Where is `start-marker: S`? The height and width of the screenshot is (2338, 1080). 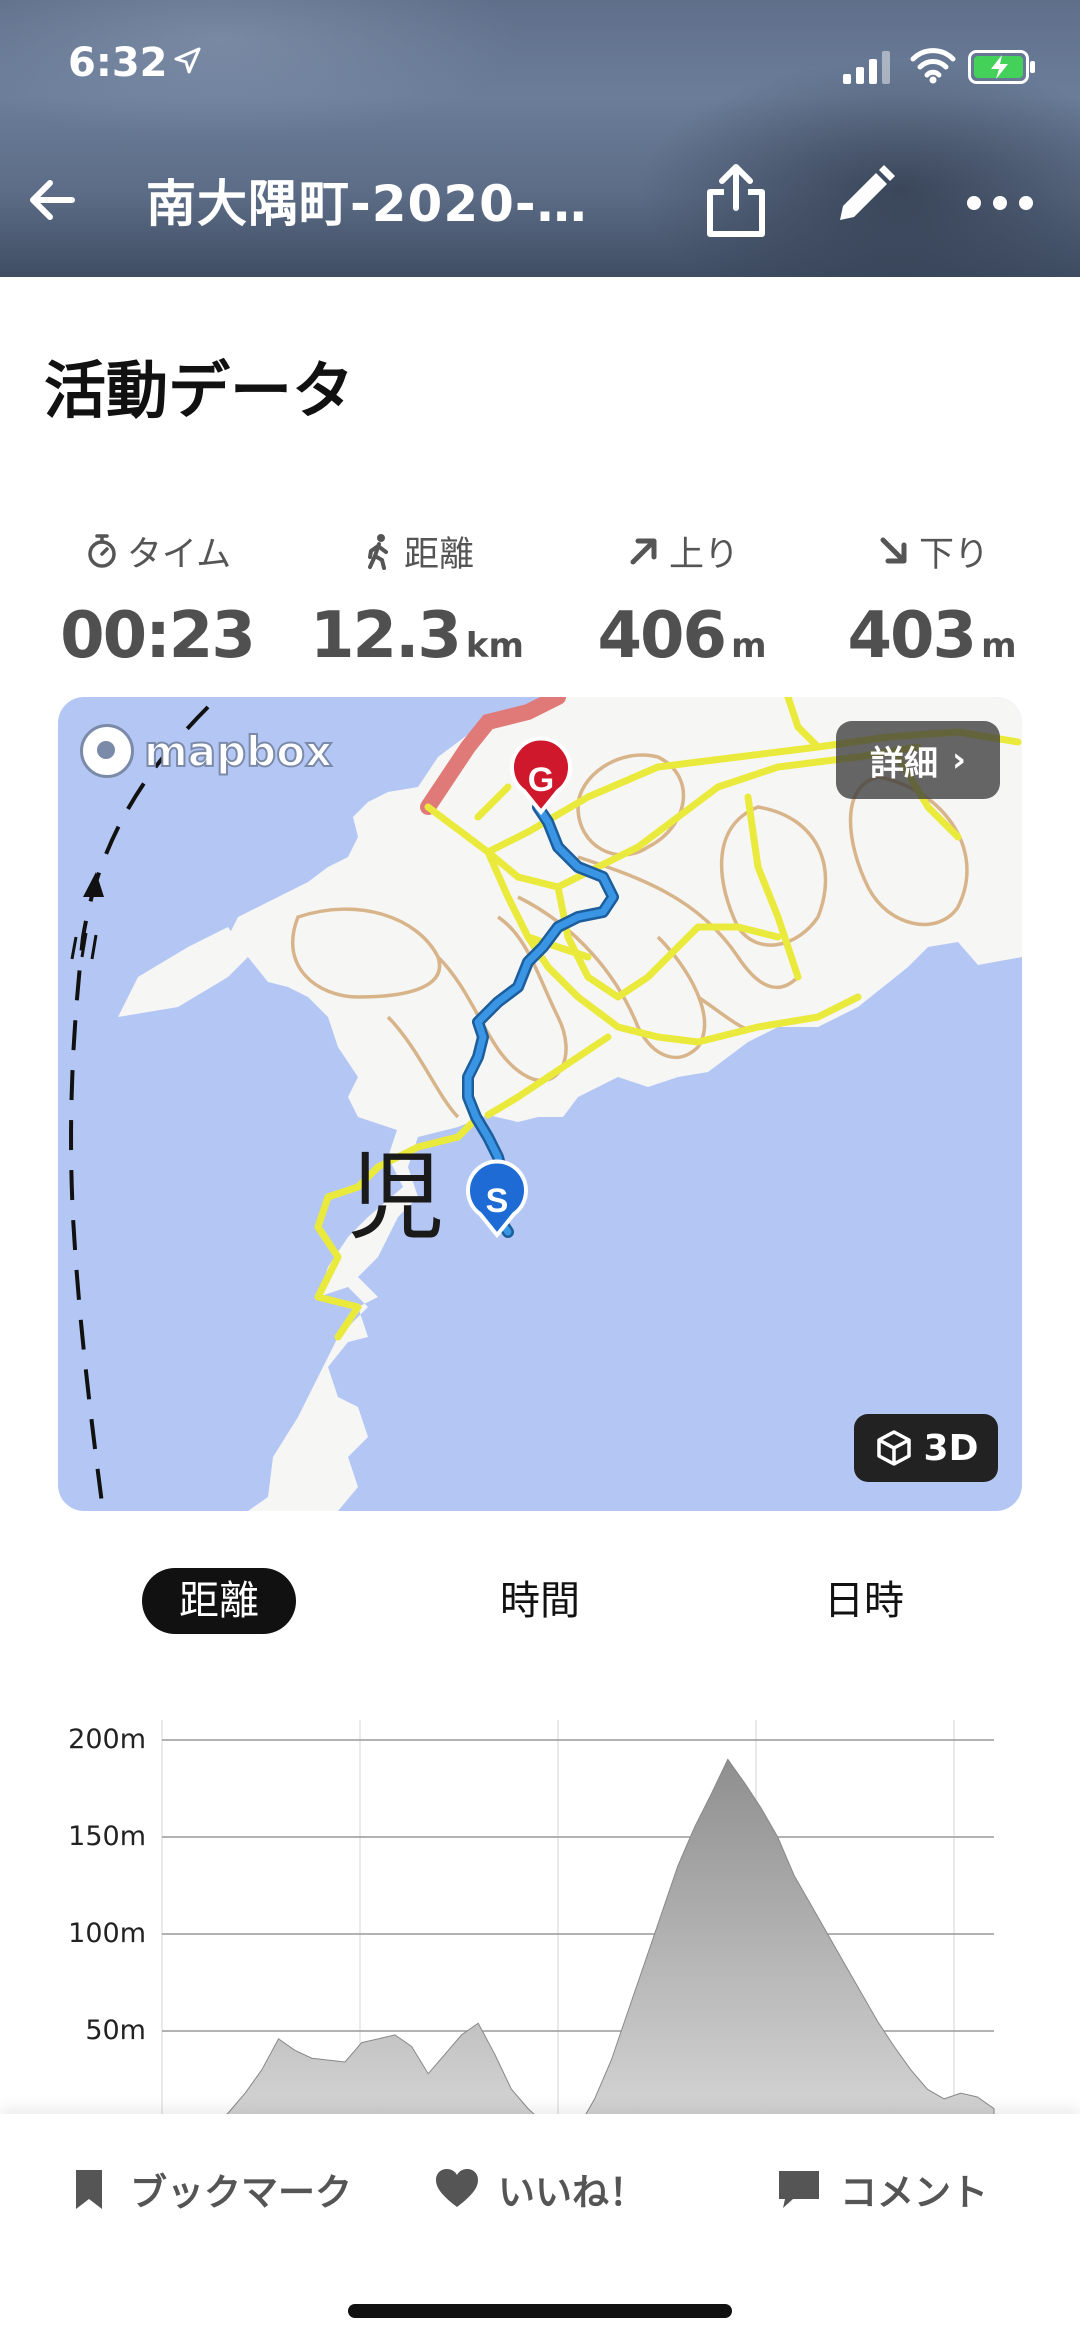 start-marker: S is located at coordinates (497, 1199).